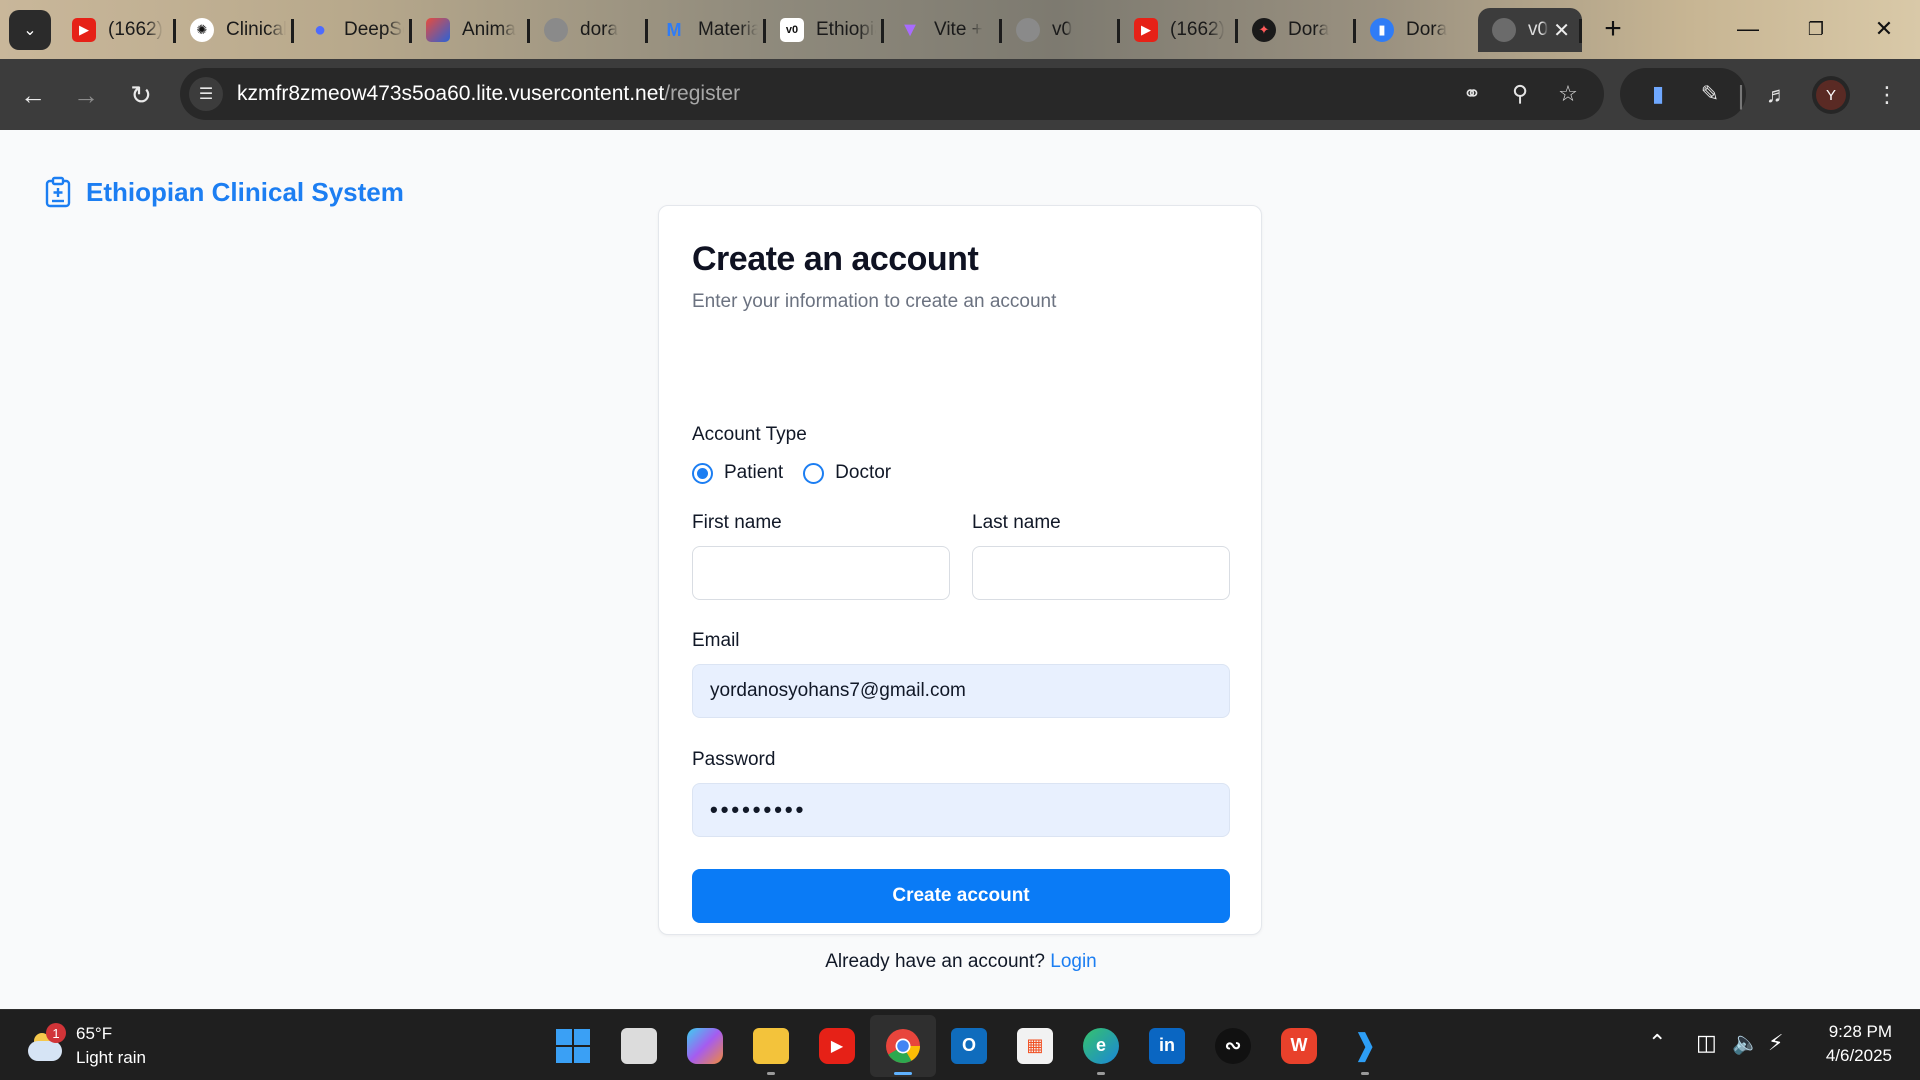  I want to click on clock-time: 9:28 PM, so click(1860, 1031).